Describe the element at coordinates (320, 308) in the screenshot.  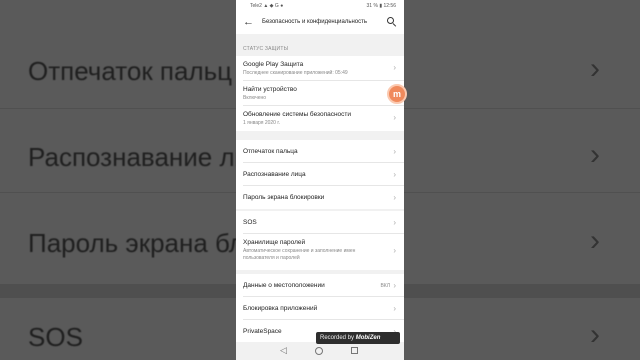
I see `list-item-app-lock: Блокировка приложений ›` at that location.